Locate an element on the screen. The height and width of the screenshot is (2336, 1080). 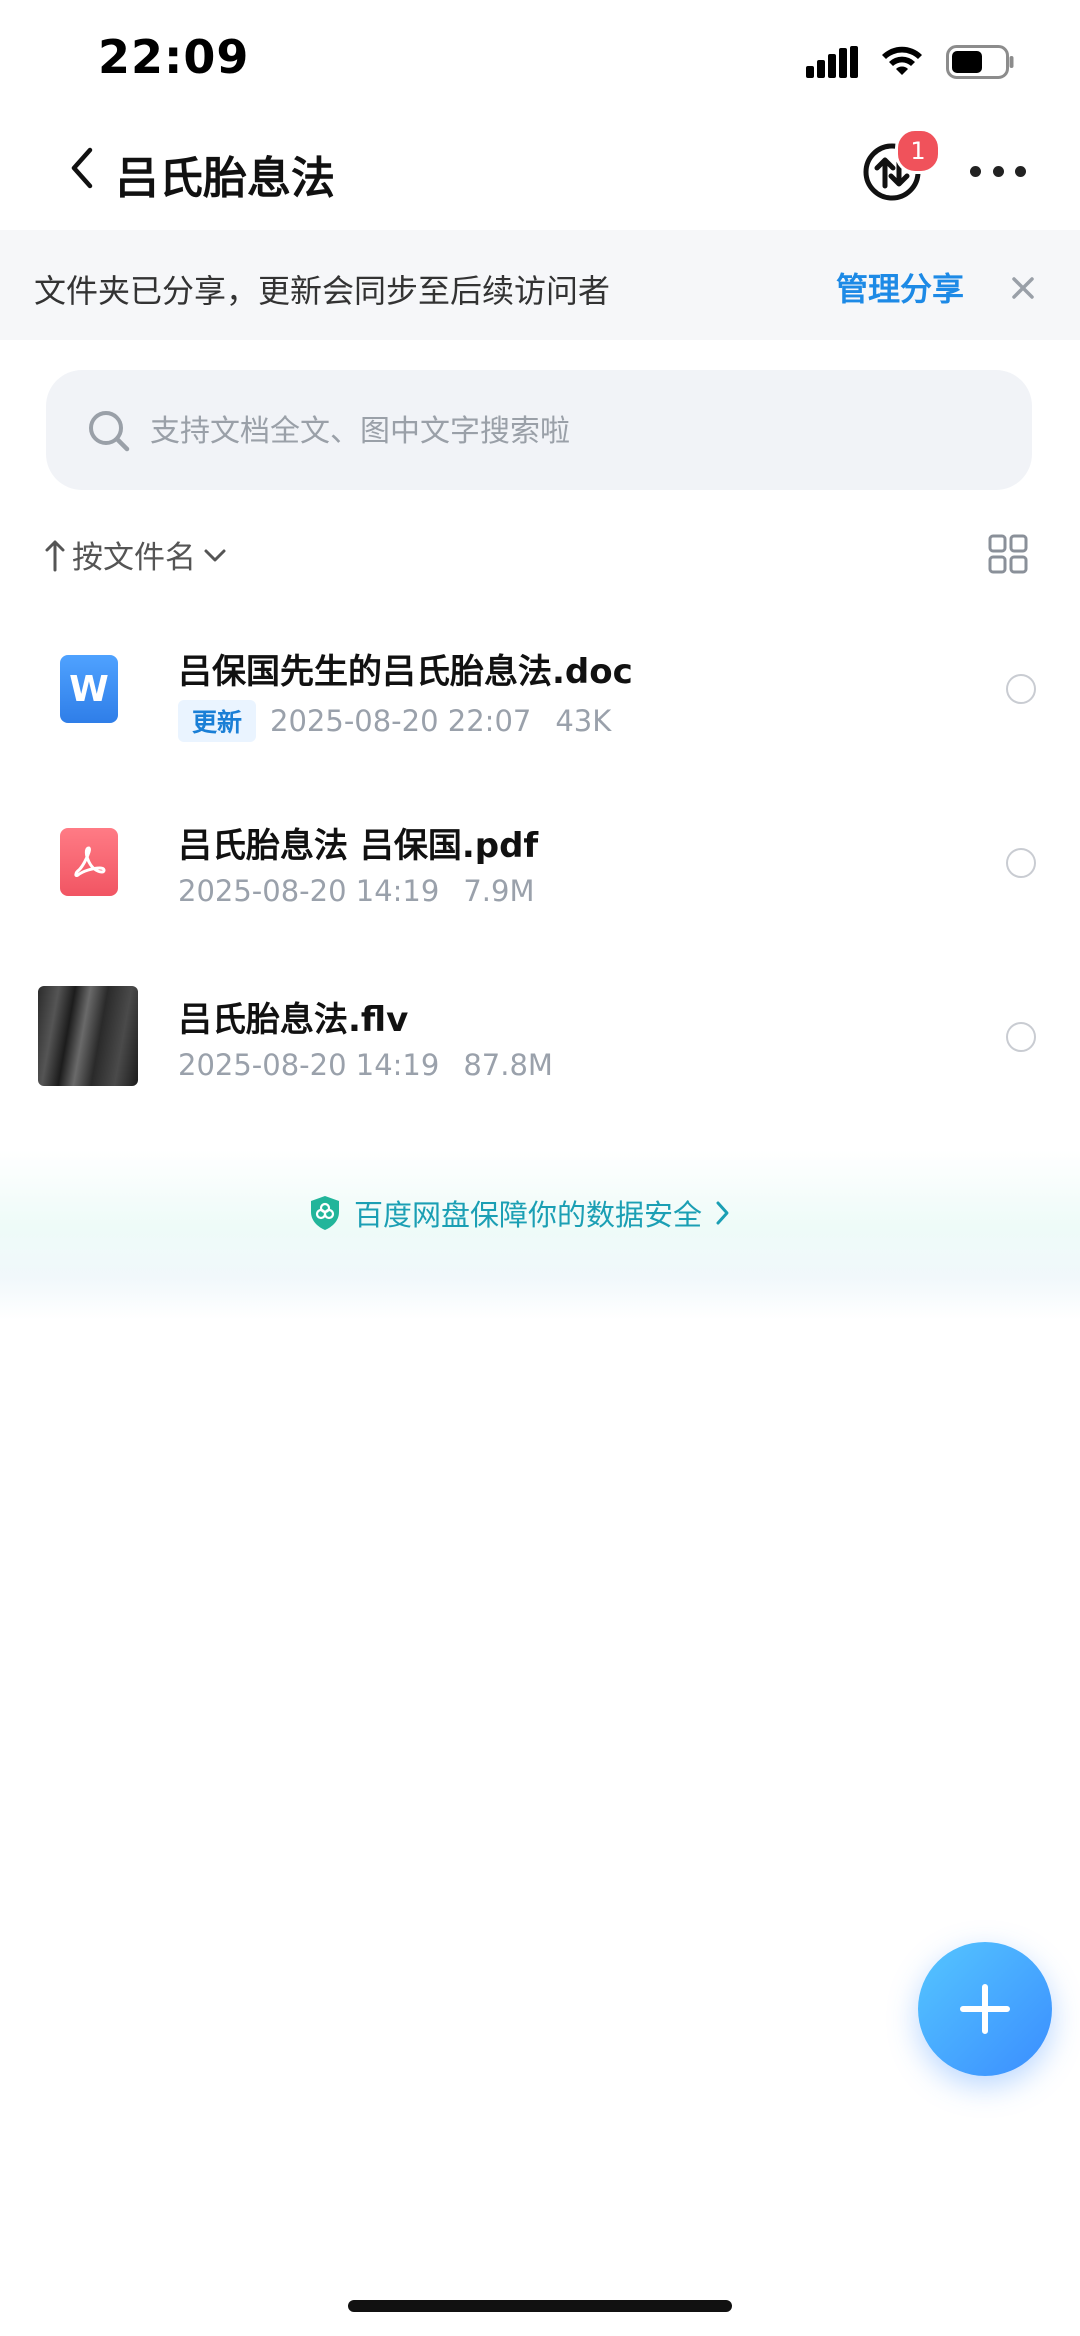
chevron-right-icon is located at coordinates (722, 1213).